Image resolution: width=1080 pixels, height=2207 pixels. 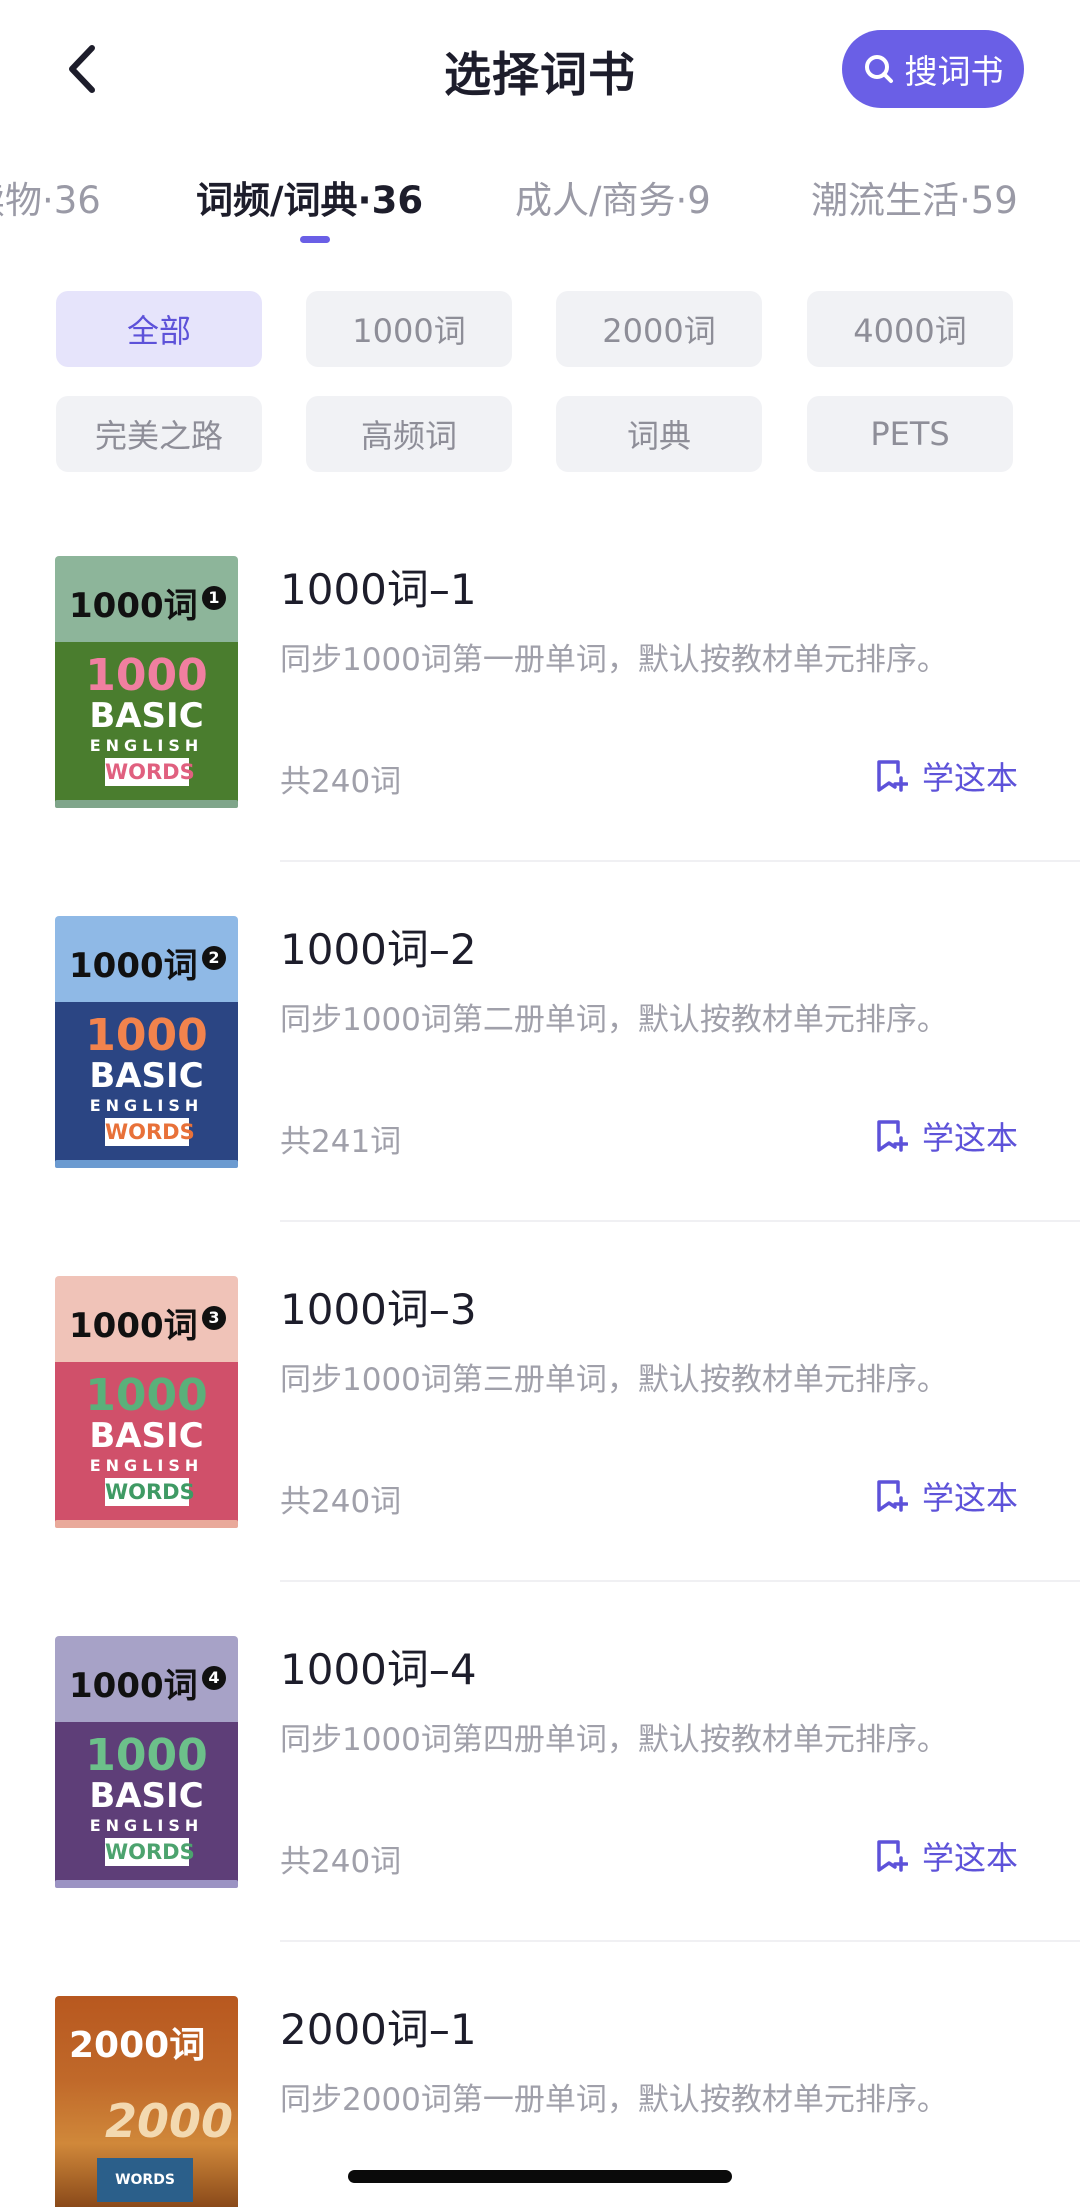 What do you see at coordinates (914, 197) in the screenshot?
I see `tab-trend-life: 潮流生活·59` at bounding box center [914, 197].